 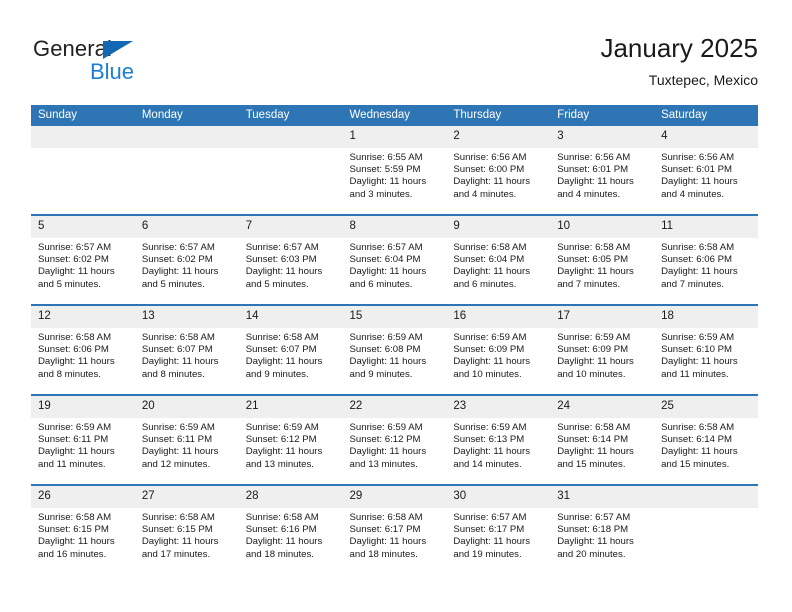 I want to click on day-sunset-text: Sunset: 6:01 PM, so click(x=593, y=170).